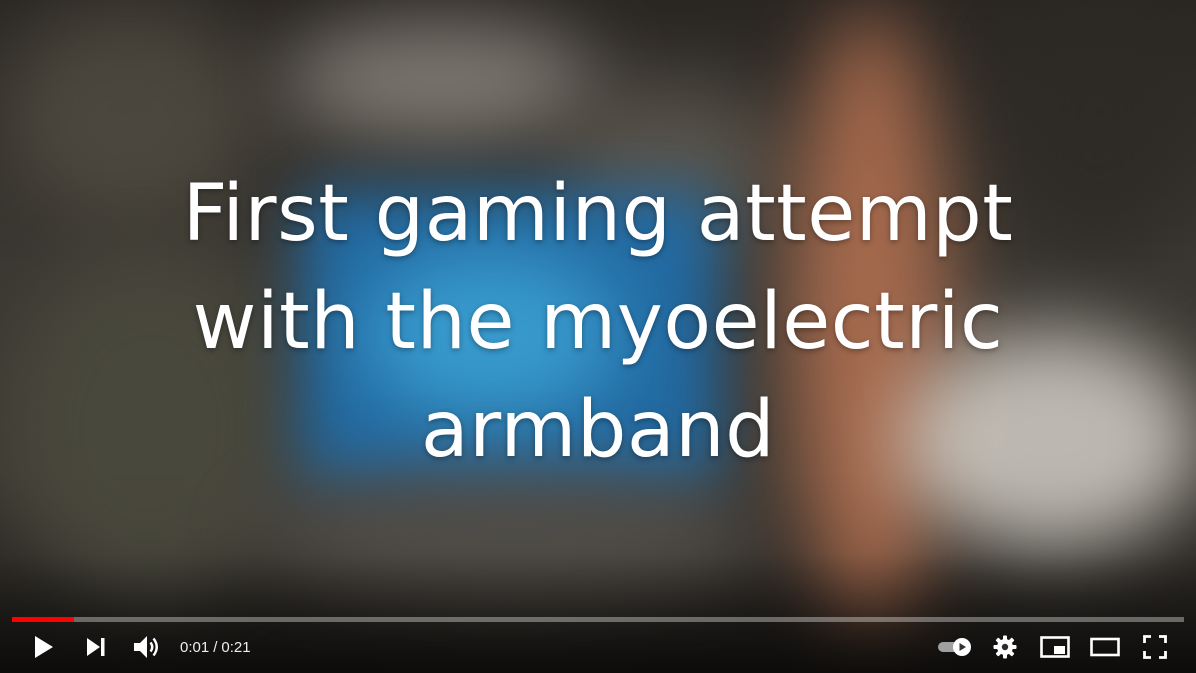 The width and height of the screenshot is (1196, 673). I want to click on next-icon, so click(96, 647).